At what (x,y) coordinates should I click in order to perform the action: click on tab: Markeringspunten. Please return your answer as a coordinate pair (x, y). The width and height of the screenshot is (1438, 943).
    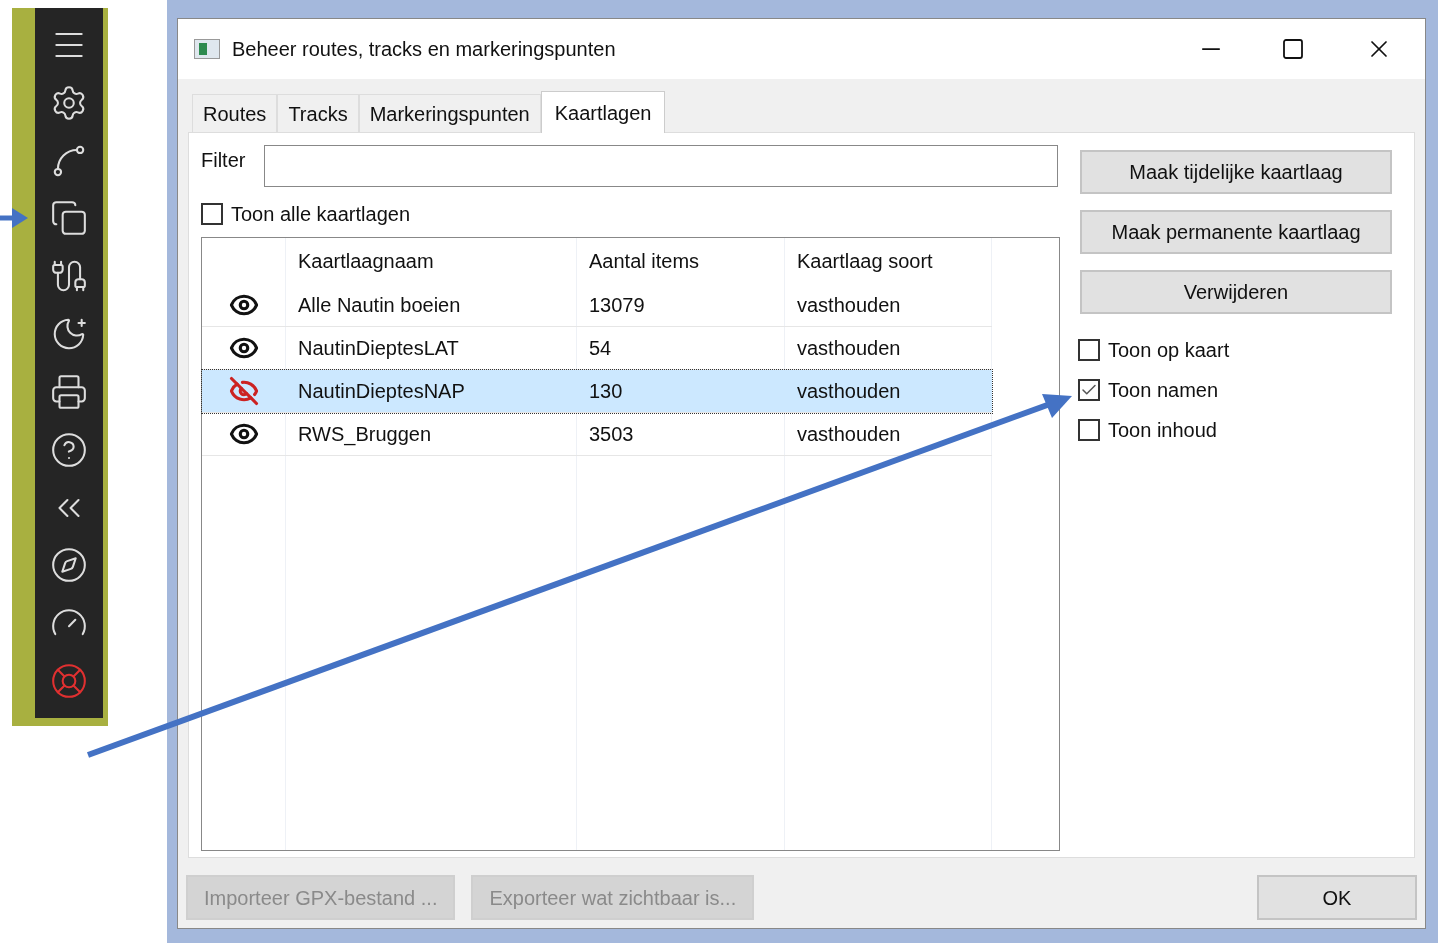
    Looking at the image, I should click on (449, 113).